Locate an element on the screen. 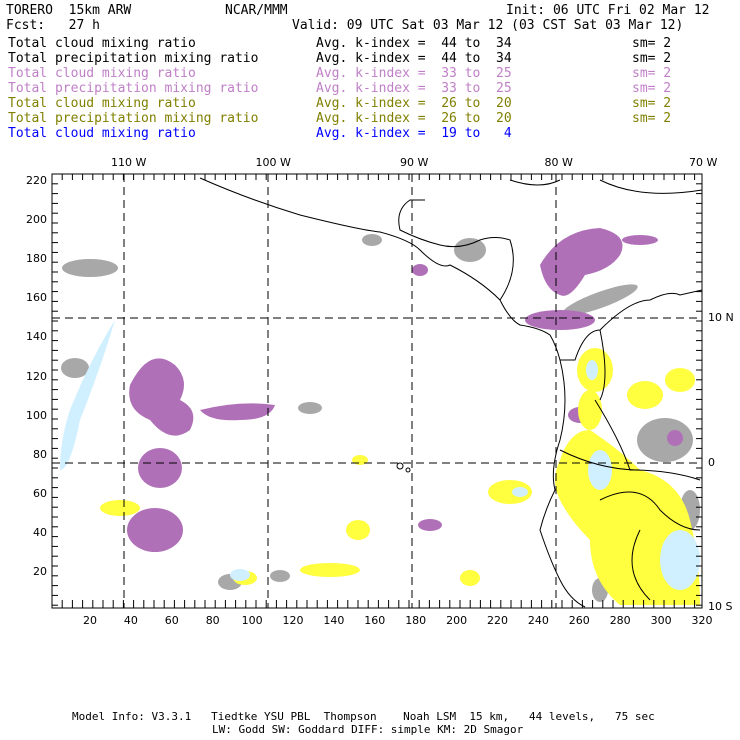 The image size is (740, 740). latitude-label: 0 is located at coordinates (711, 462).